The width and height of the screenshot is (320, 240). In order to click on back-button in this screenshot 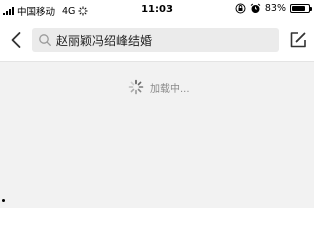, I will do `click(17, 40)`.